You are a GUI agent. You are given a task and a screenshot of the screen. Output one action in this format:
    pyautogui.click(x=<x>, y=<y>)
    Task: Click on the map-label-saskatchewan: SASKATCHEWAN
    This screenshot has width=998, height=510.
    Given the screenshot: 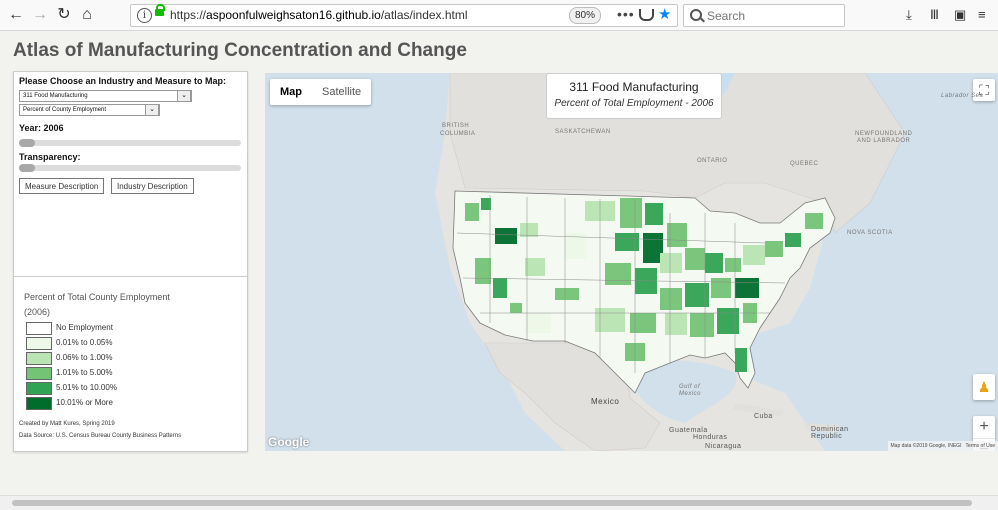 What is the action you would take?
    pyautogui.click(x=583, y=132)
    